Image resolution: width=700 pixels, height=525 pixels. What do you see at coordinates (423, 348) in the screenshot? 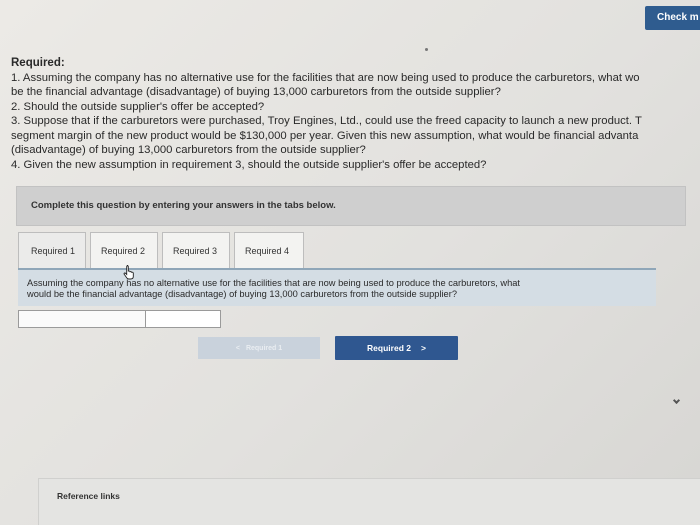
I see `chevron-right-icon: >` at bounding box center [423, 348].